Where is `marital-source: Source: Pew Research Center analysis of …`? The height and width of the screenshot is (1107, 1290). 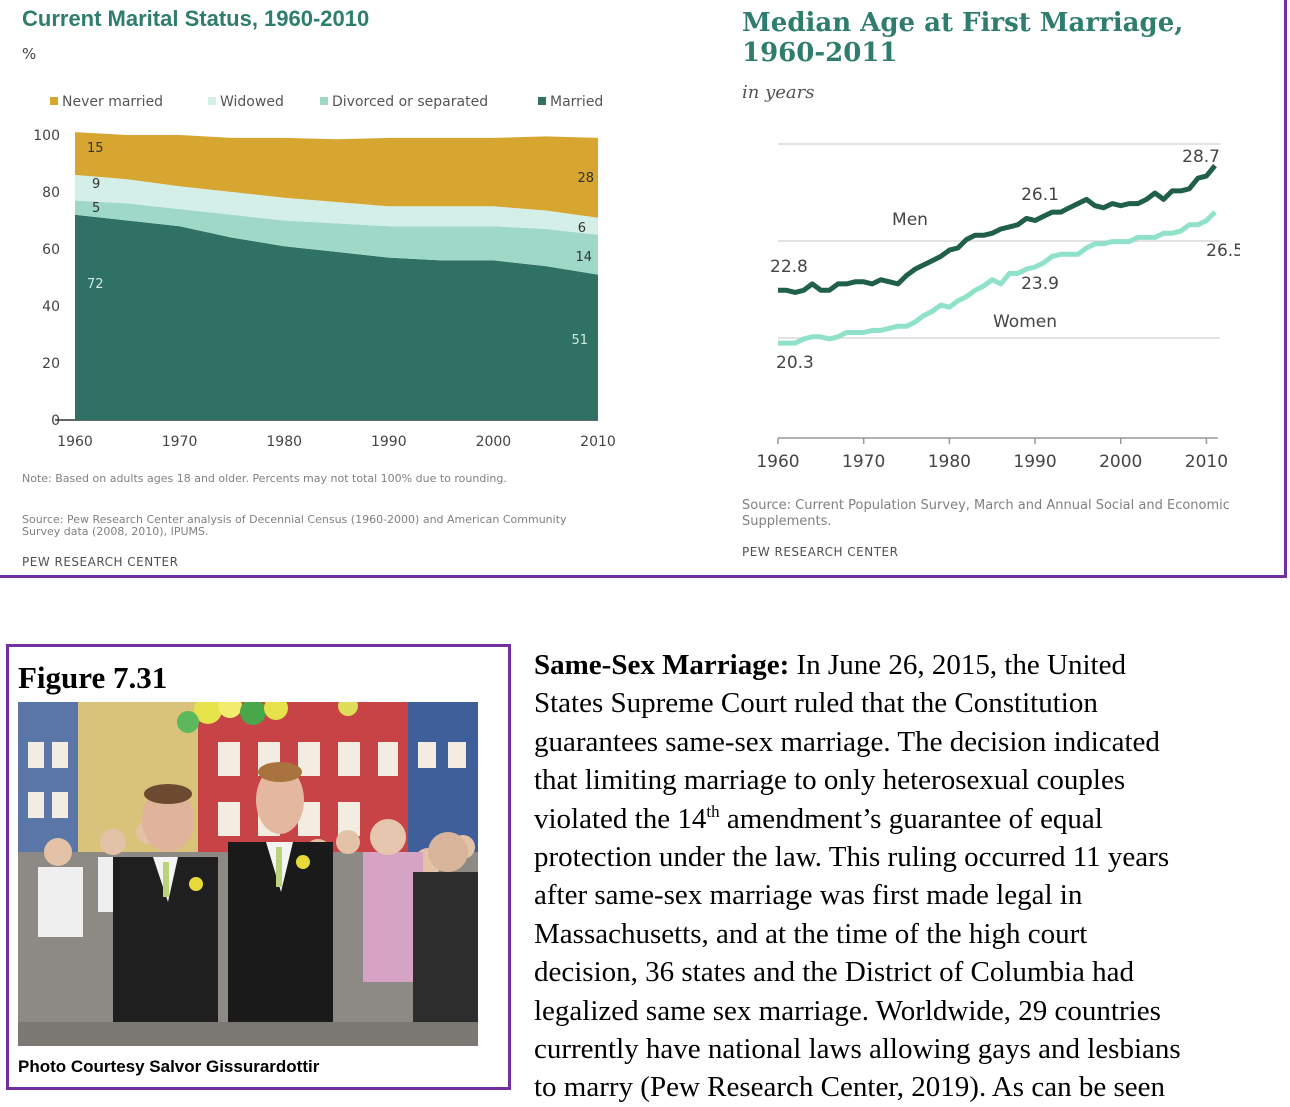 marital-source: Source: Pew Research Center analysis of … is located at coordinates (294, 525).